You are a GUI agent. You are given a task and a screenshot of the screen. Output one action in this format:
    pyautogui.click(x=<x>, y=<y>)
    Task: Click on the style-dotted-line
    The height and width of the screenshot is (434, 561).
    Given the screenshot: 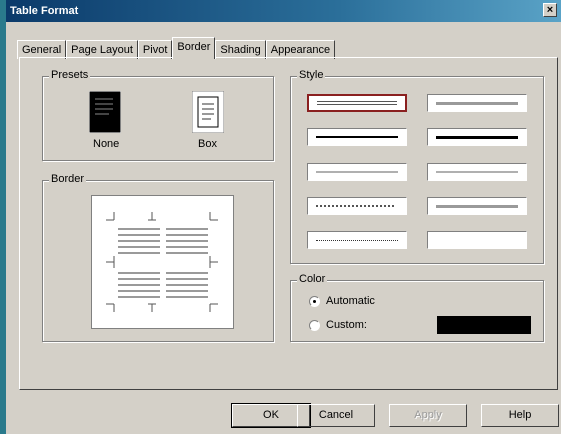 What is the action you would take?
    pyautogui.click(x=357, y=206)
    